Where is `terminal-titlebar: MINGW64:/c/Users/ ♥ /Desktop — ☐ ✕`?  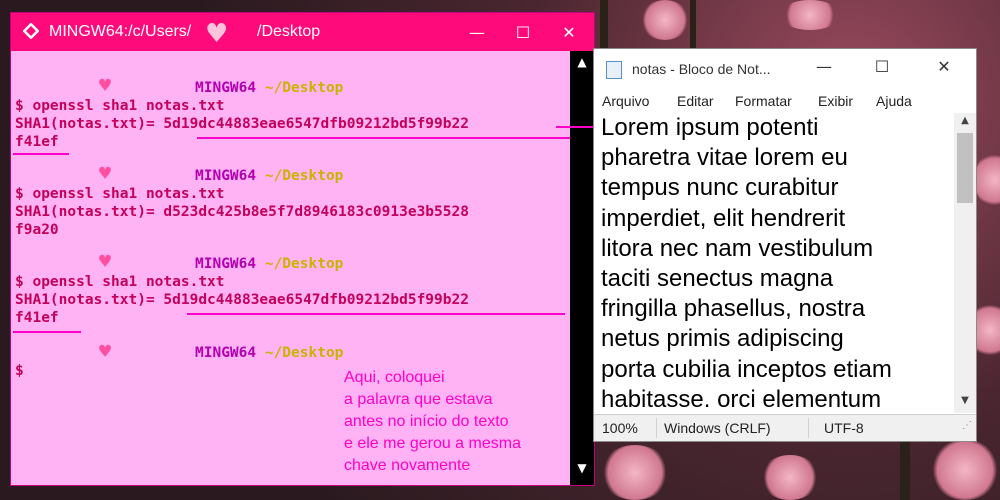
terminal-titlebar: MINGW64:/c/Users/ ♥ /Desktop — ☐ ✕ is located at coordinates (302, 32).